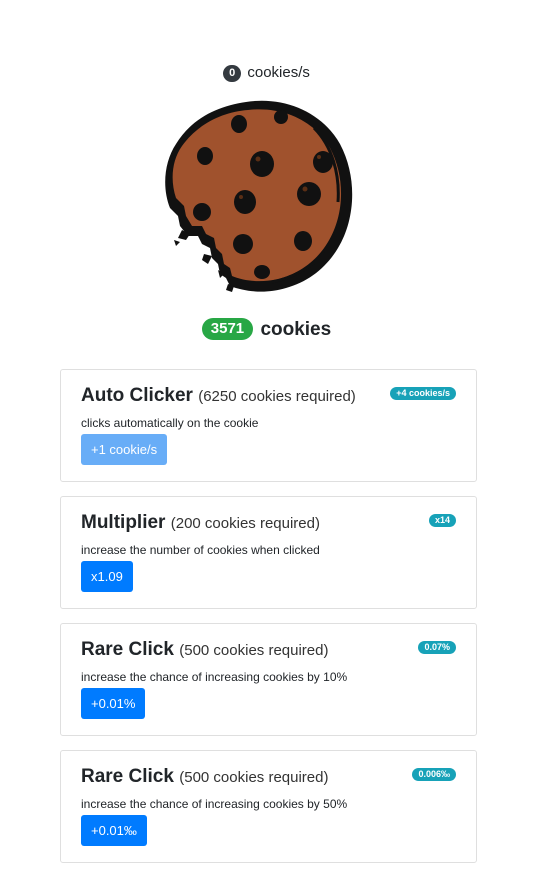 This screenshot has height=895, width=533. Describe the element at coordinates (278, 72) in the screenshot. I see `rate-label: cookies/s` at that location.